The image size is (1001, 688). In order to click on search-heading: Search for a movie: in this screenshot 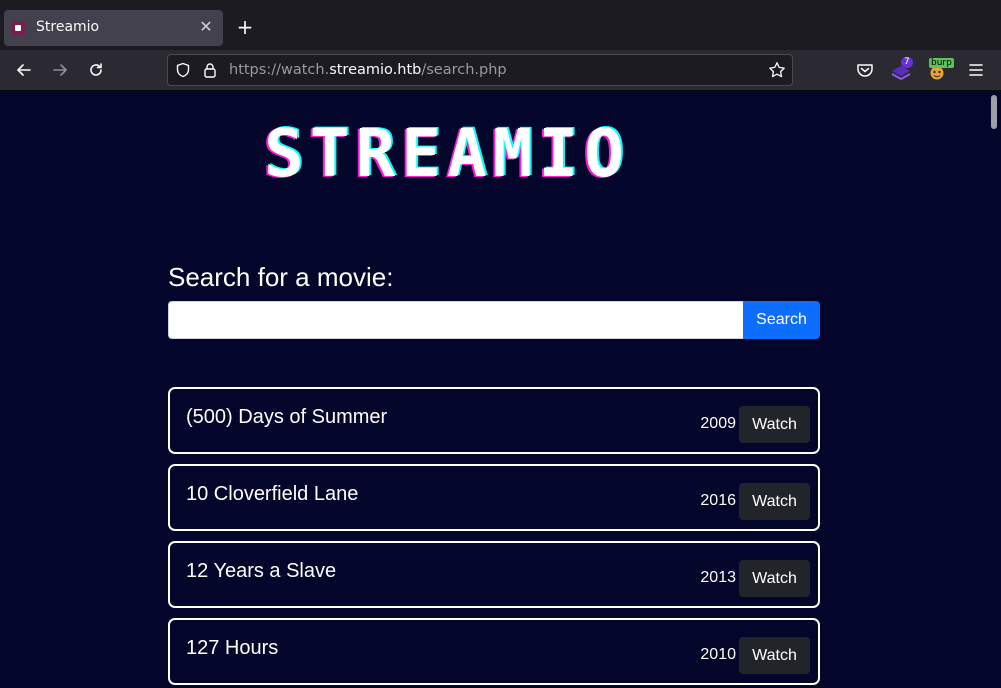, I will do `click(281, 277)`.